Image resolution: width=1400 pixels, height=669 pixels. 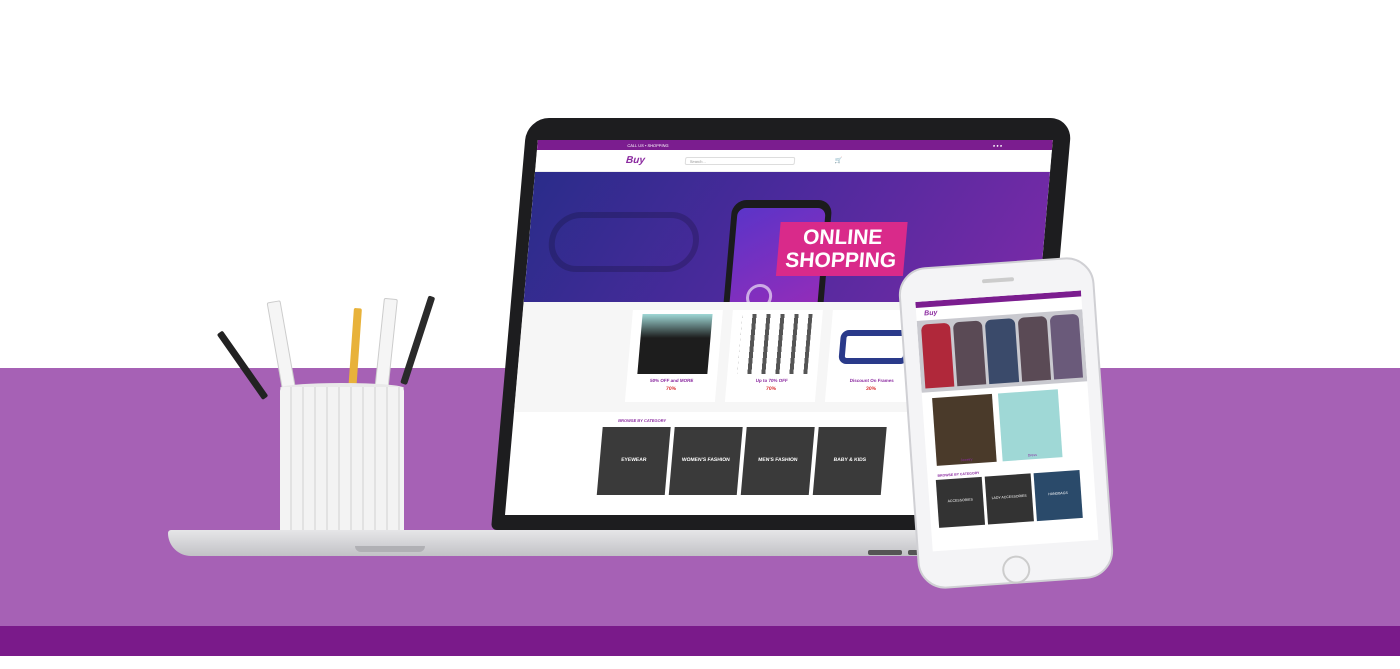 I want to click on cutlery-image, so click(x=775, y=344).